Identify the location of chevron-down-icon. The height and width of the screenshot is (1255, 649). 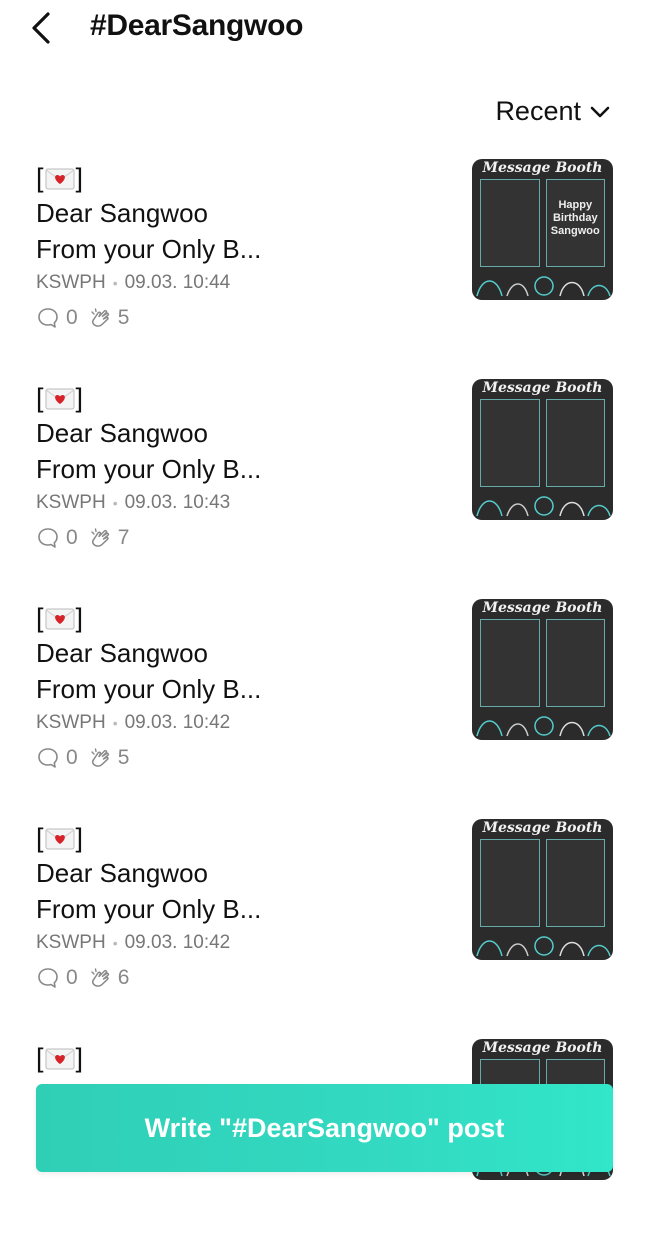
(600, 111).